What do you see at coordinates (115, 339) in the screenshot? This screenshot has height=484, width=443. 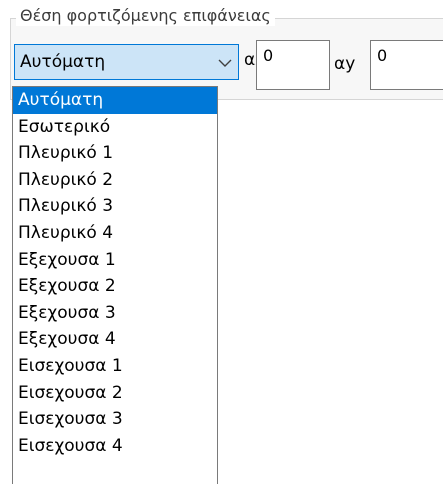 I see `option-protruding-4: Εξεχουσα 4` at bounding box center [115, 339].